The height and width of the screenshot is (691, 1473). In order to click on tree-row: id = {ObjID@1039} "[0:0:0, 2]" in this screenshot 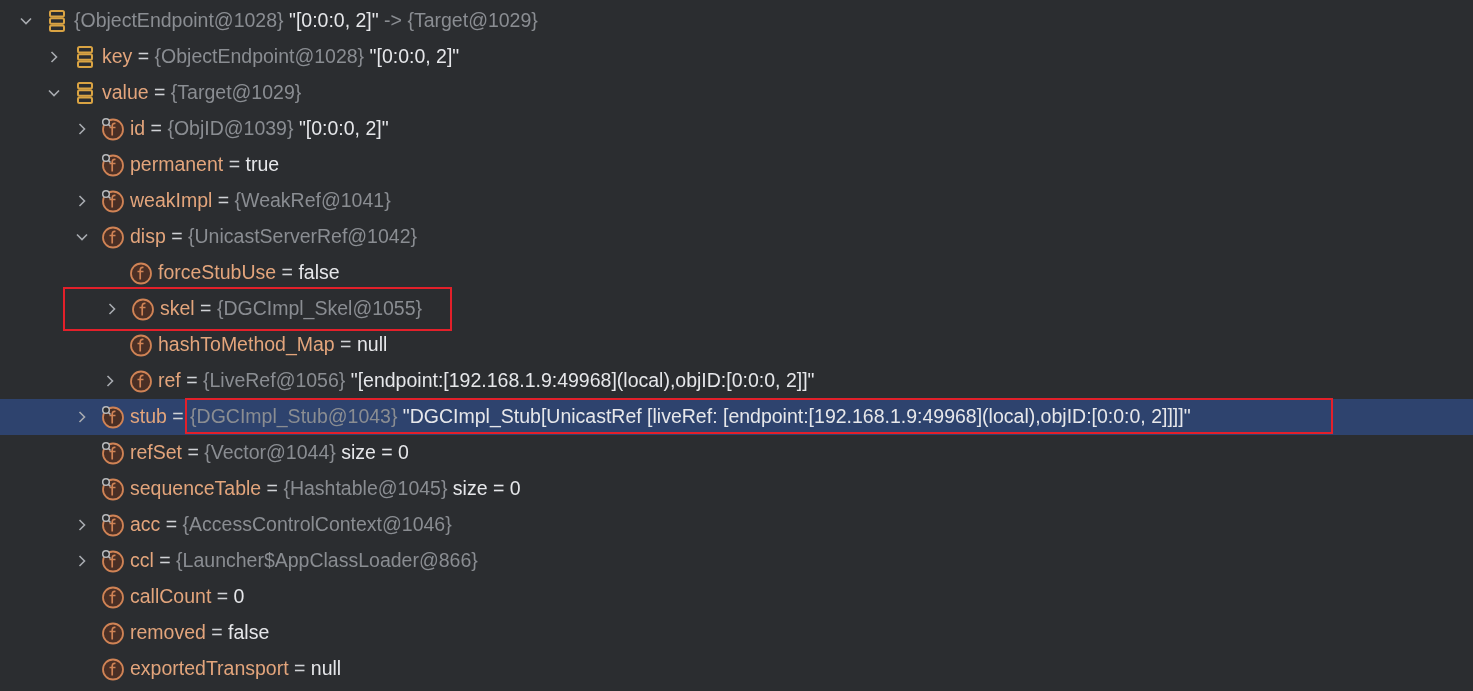, I will do `click(736, 129)`.